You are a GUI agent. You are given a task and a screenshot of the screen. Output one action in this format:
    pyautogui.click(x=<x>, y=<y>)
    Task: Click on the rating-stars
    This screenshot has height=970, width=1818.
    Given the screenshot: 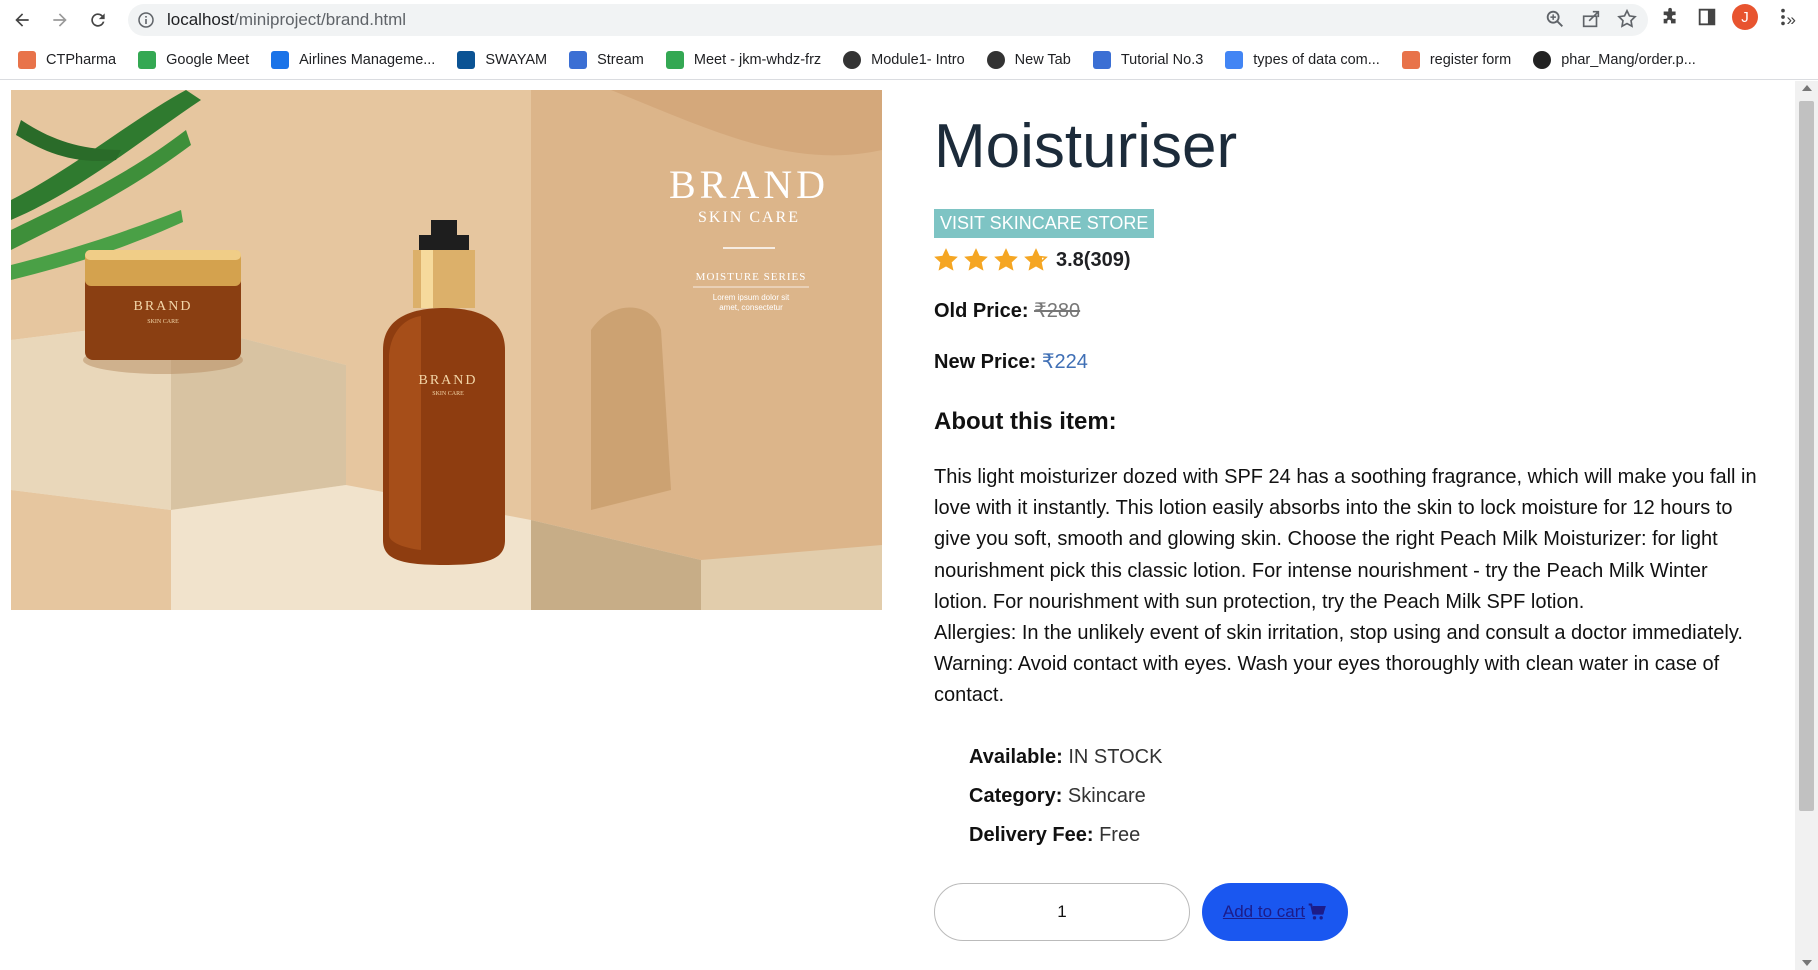 What is the action you would take?
    pyautogui.click(x=994, y=260)
    